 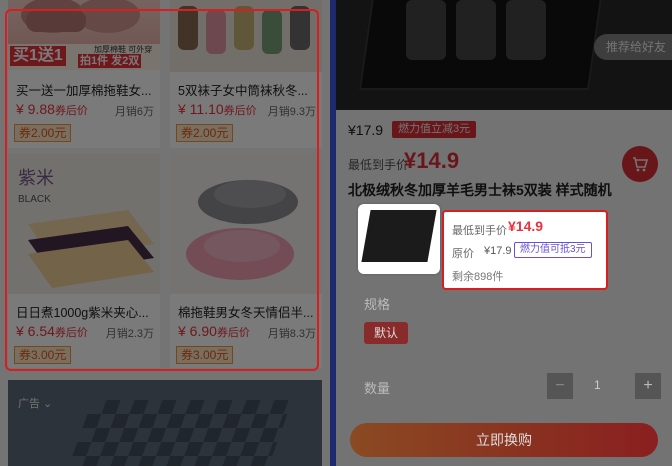 What do you see at coordinates (129, 334) in the screenshot?
I see `monthly-sales: 月销2.3万` at bounding box center [129, 334].